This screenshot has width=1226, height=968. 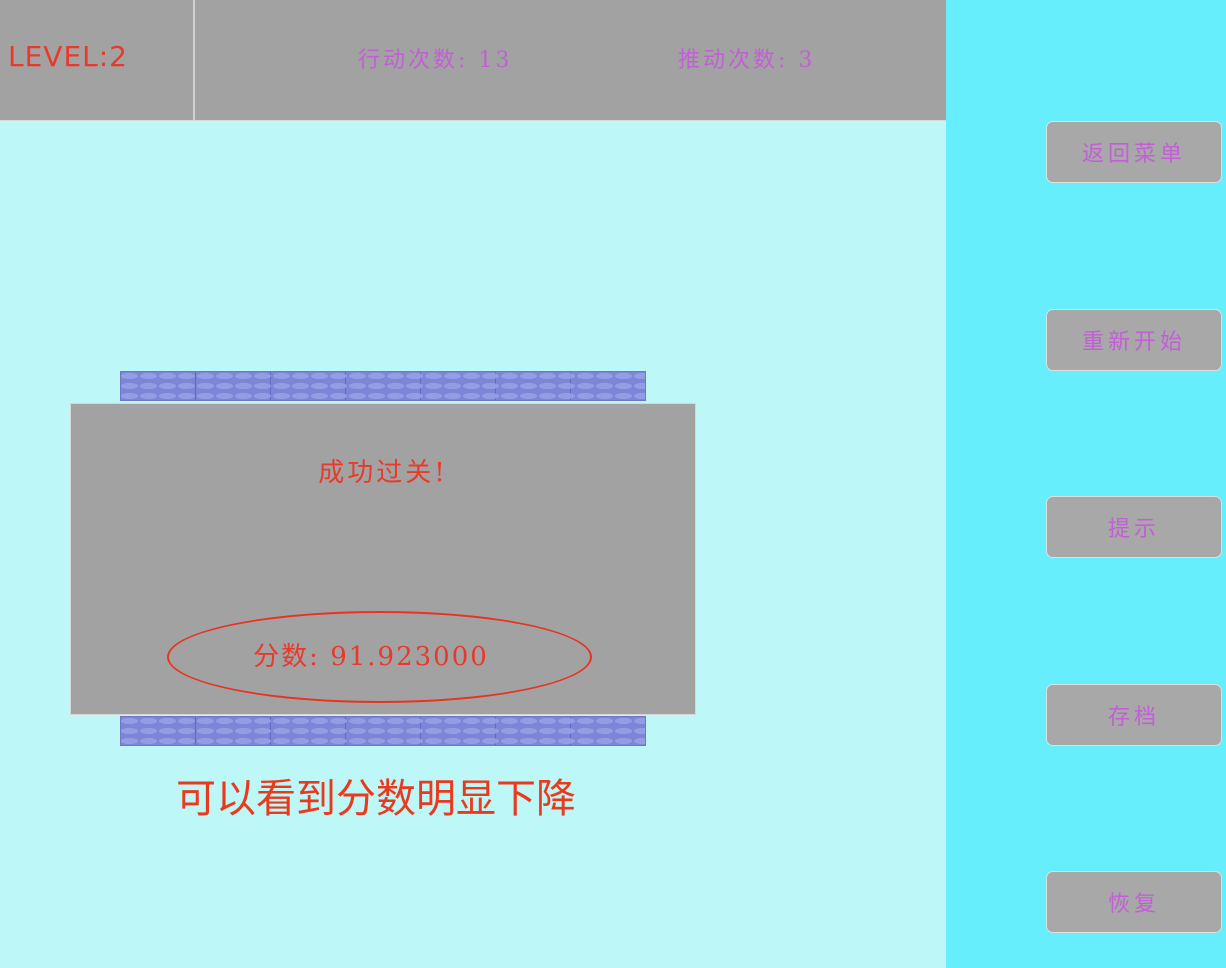 What do you see at coordinates (1134, 902) in the screenshot?
I see `restore-button: 恢复` at bounding box center [1134, 902].